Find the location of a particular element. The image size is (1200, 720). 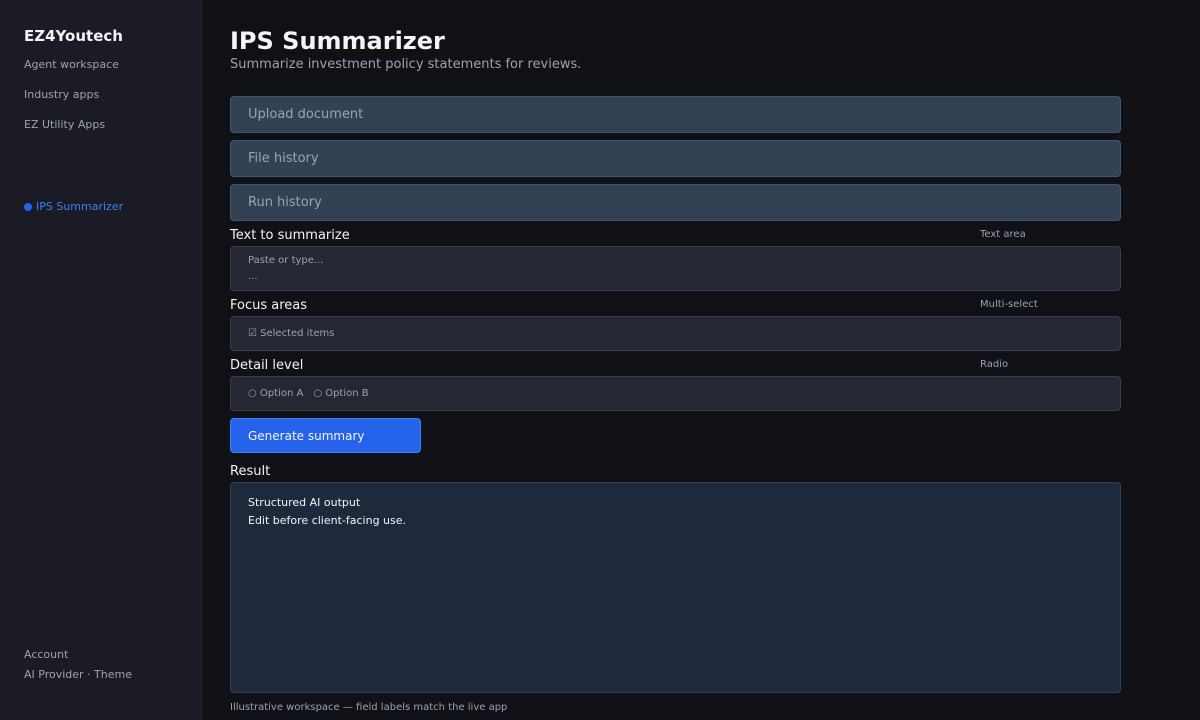

result-line: Edit before client-facing use. is located at coordinates (327, 520).